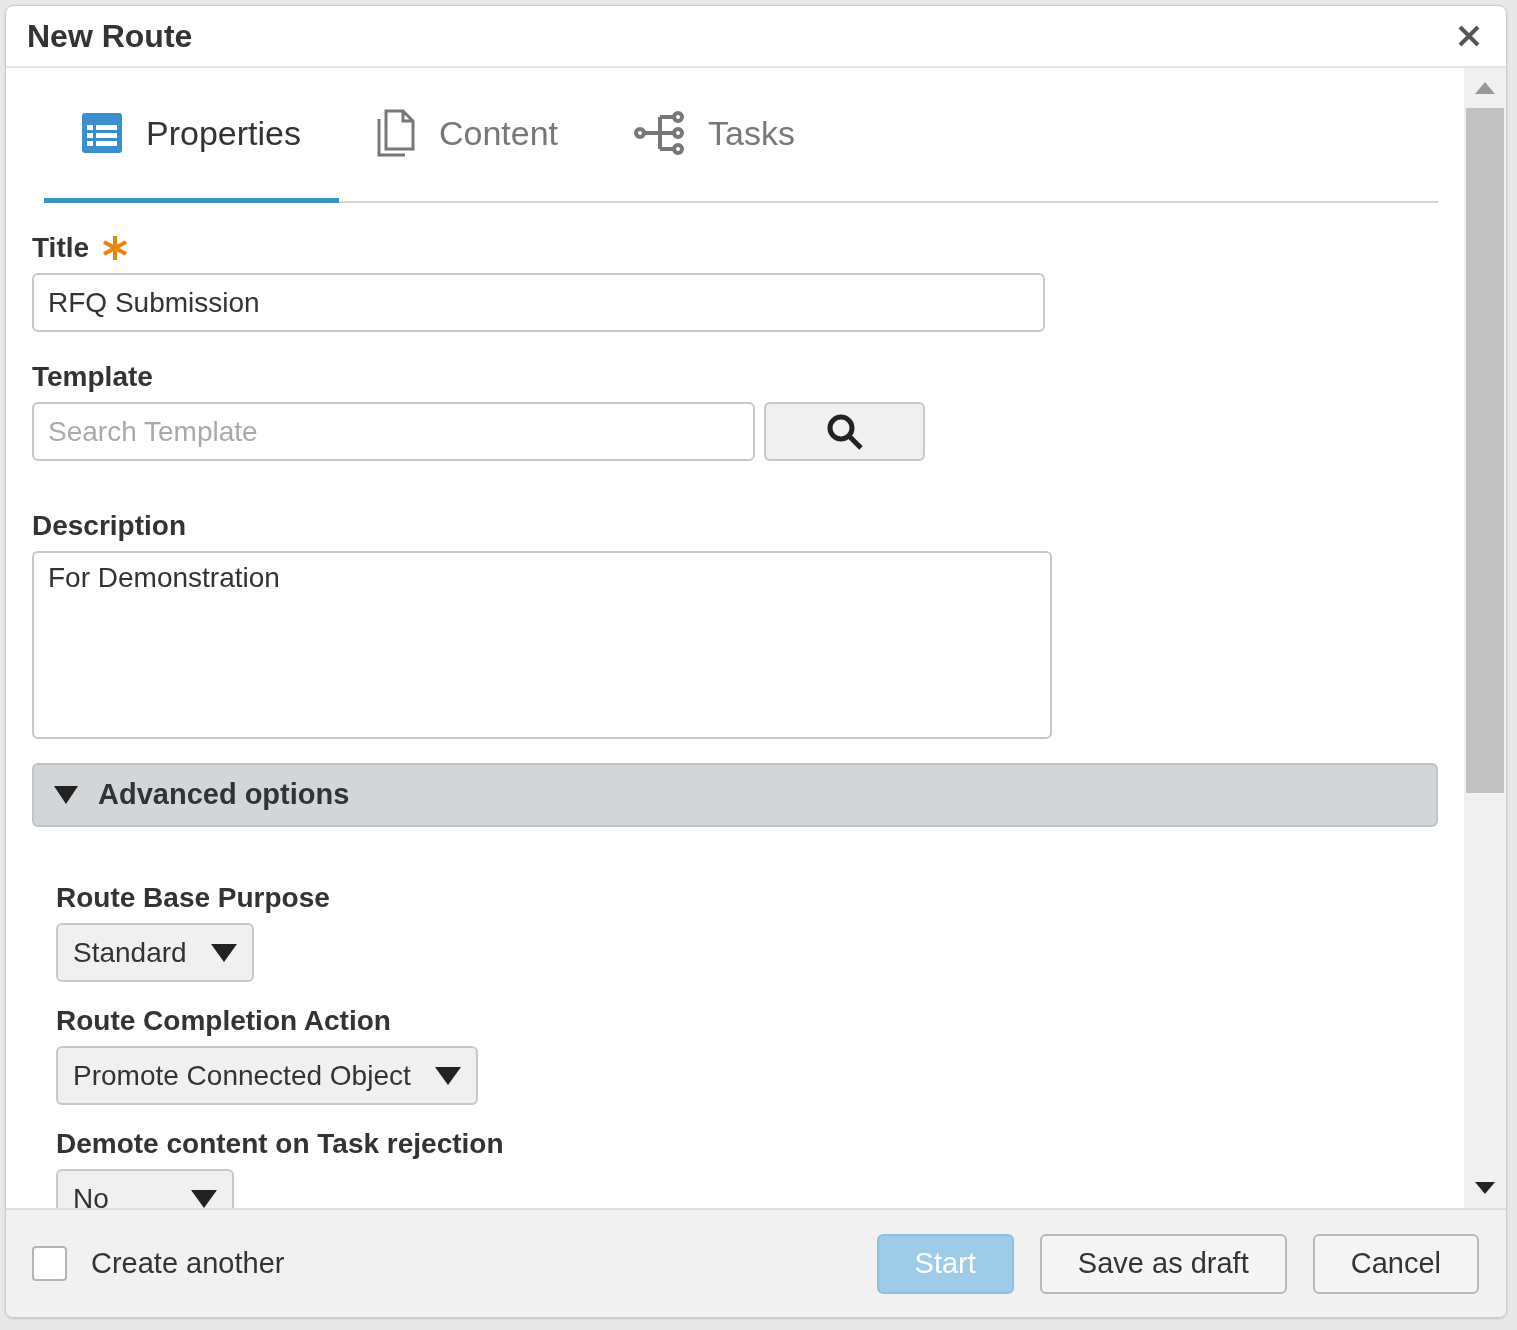  Describe the element at coordinates (467, 135) in the screenshot. I see `tab: Content` at that location.